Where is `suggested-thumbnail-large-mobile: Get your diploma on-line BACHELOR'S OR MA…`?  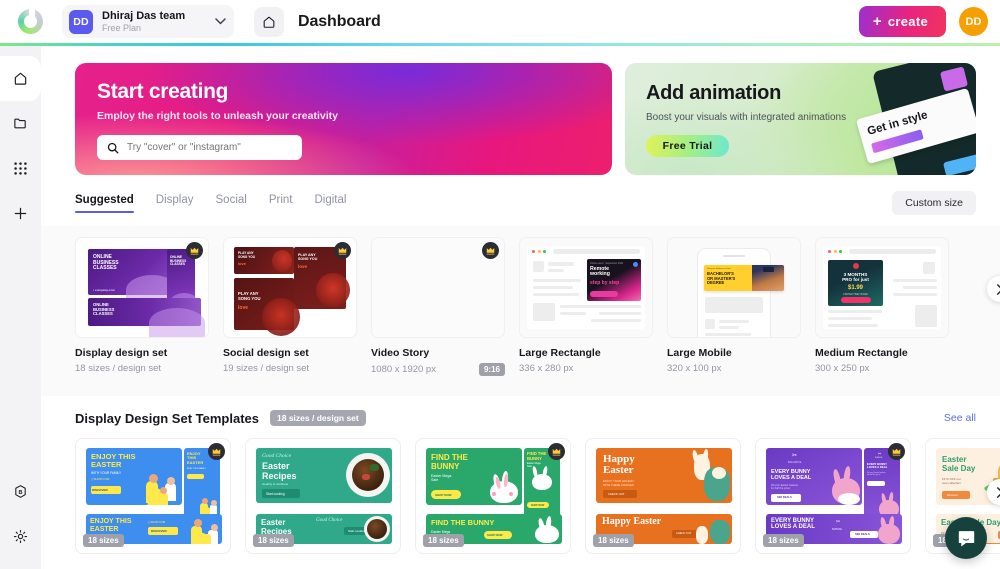 suggested-thumbnail-large-mobile: Get your diploma on-line BACHELOR'S OR MA… is located at coordinates (734, 287).